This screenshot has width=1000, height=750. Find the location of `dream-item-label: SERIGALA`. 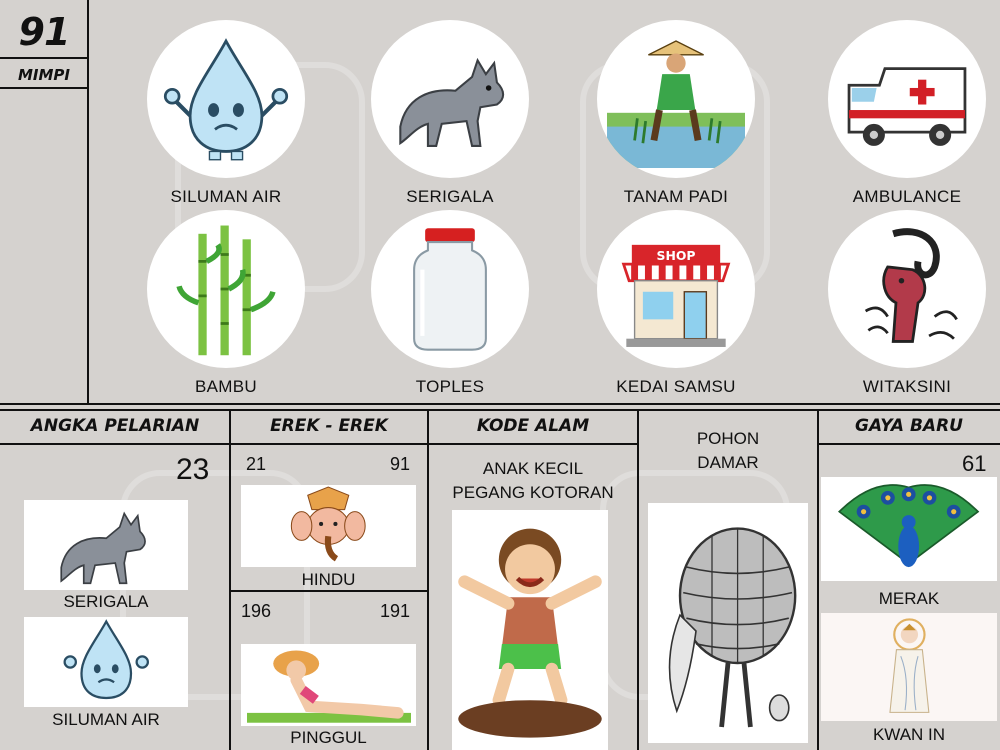

dream-item-label: SERIGALA is located at coordinates (450, 196).